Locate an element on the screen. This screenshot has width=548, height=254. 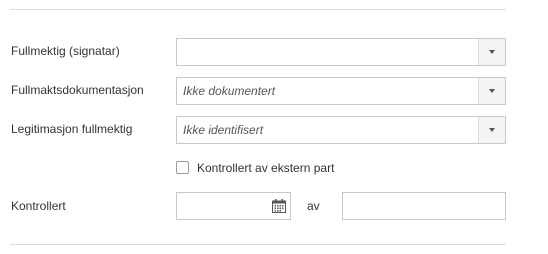
ekstern-part-checkbox-label: Kontrollert av ekstern part is located at coordinates (266, 168).